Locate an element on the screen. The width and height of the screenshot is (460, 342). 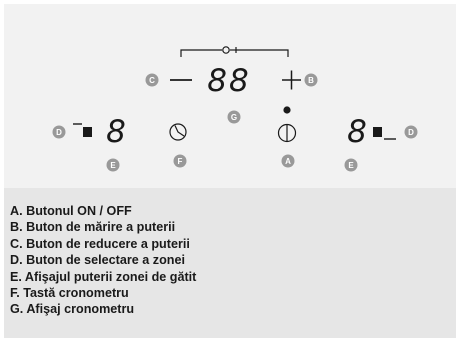
zone-select-button-left is located at coordinates (82, 130).